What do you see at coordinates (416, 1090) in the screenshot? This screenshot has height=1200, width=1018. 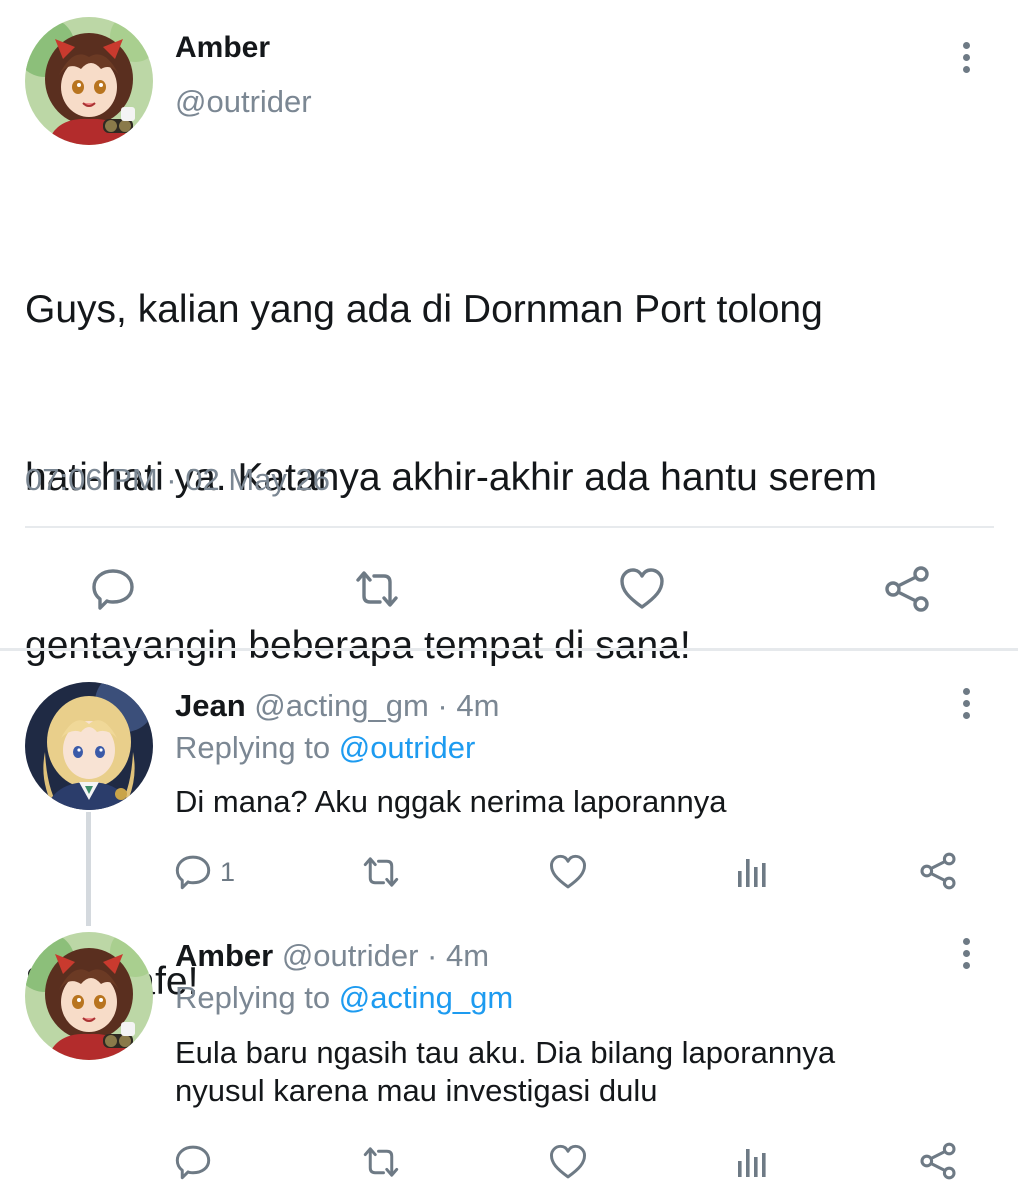 I see `reply-text-line: nyusul karena mau investigasi dulu` at bounding box center [416, 1090].